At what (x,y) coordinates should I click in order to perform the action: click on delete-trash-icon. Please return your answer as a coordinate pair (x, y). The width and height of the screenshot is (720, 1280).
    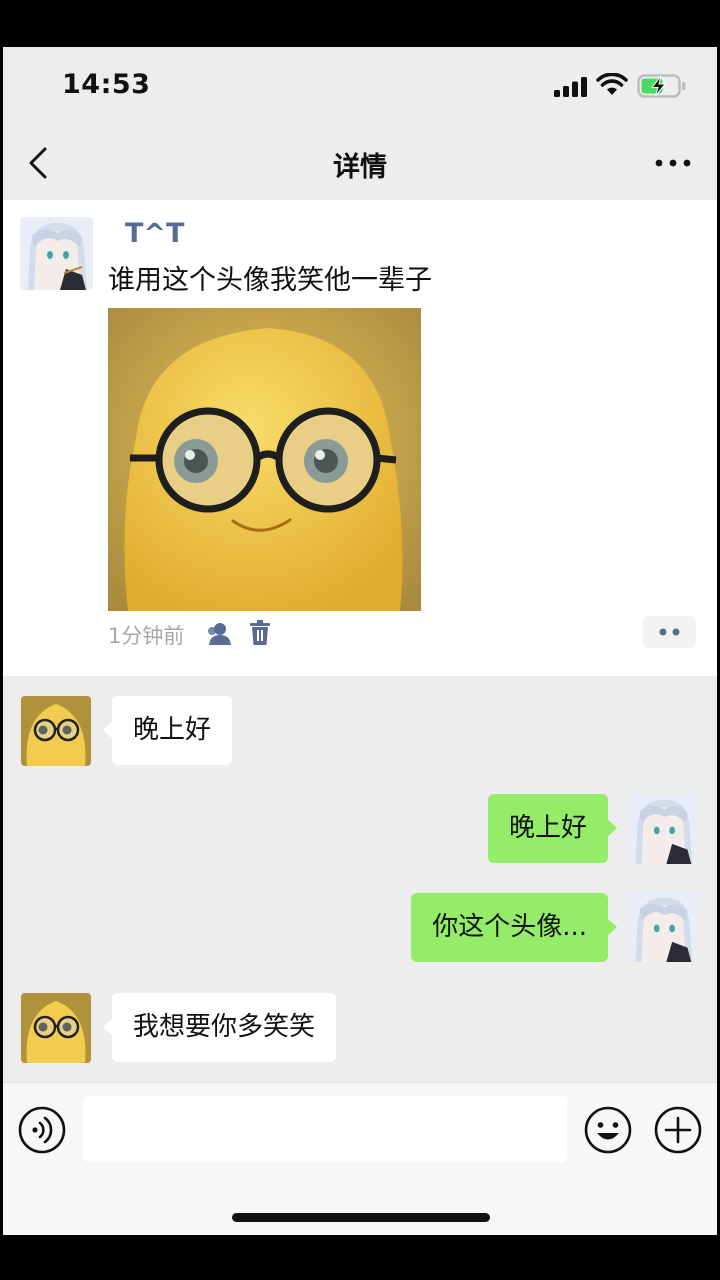
    Looking at the image, I should click on (260, 633).